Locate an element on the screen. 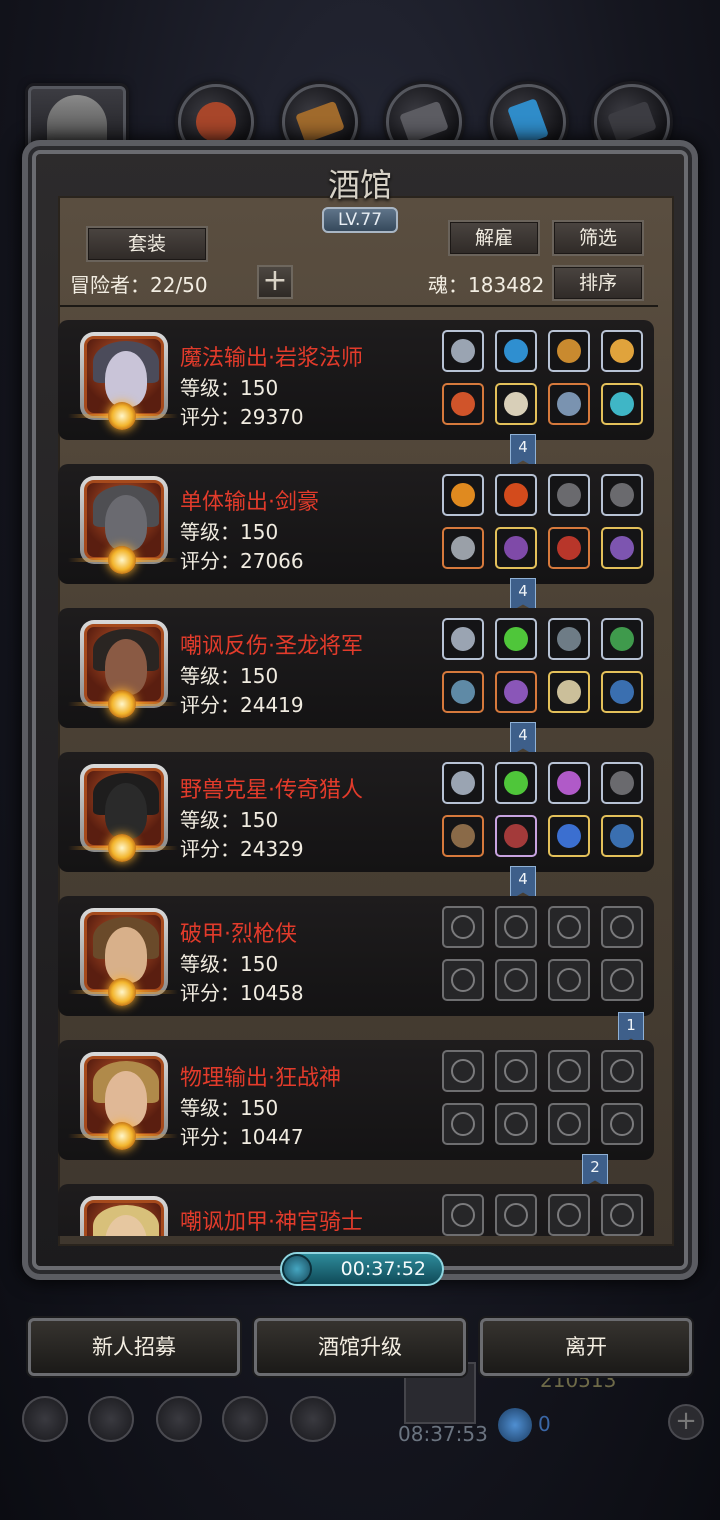 The image size is (720, 1520). scroll-icon is located at coordinates (313, 1419).